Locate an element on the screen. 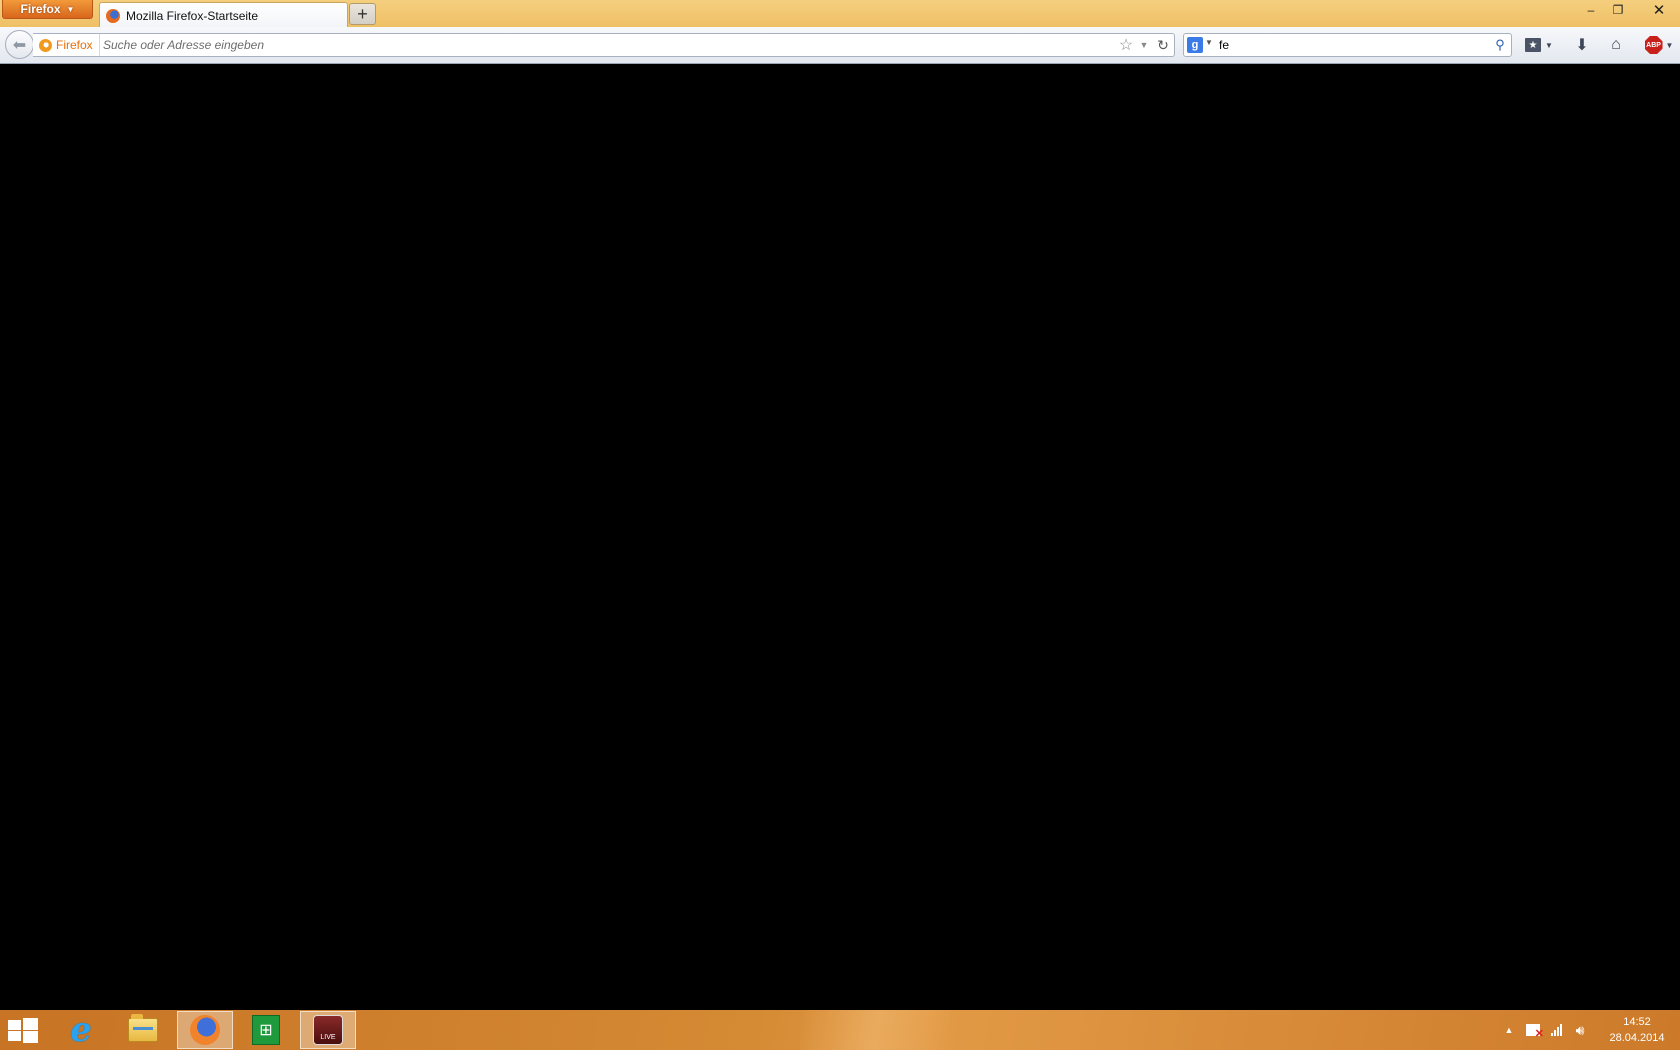 Image resolution: width=1680 pixels, height=1050 pixels. reload-icon: ↻ is located at coordinates (1163, 45).